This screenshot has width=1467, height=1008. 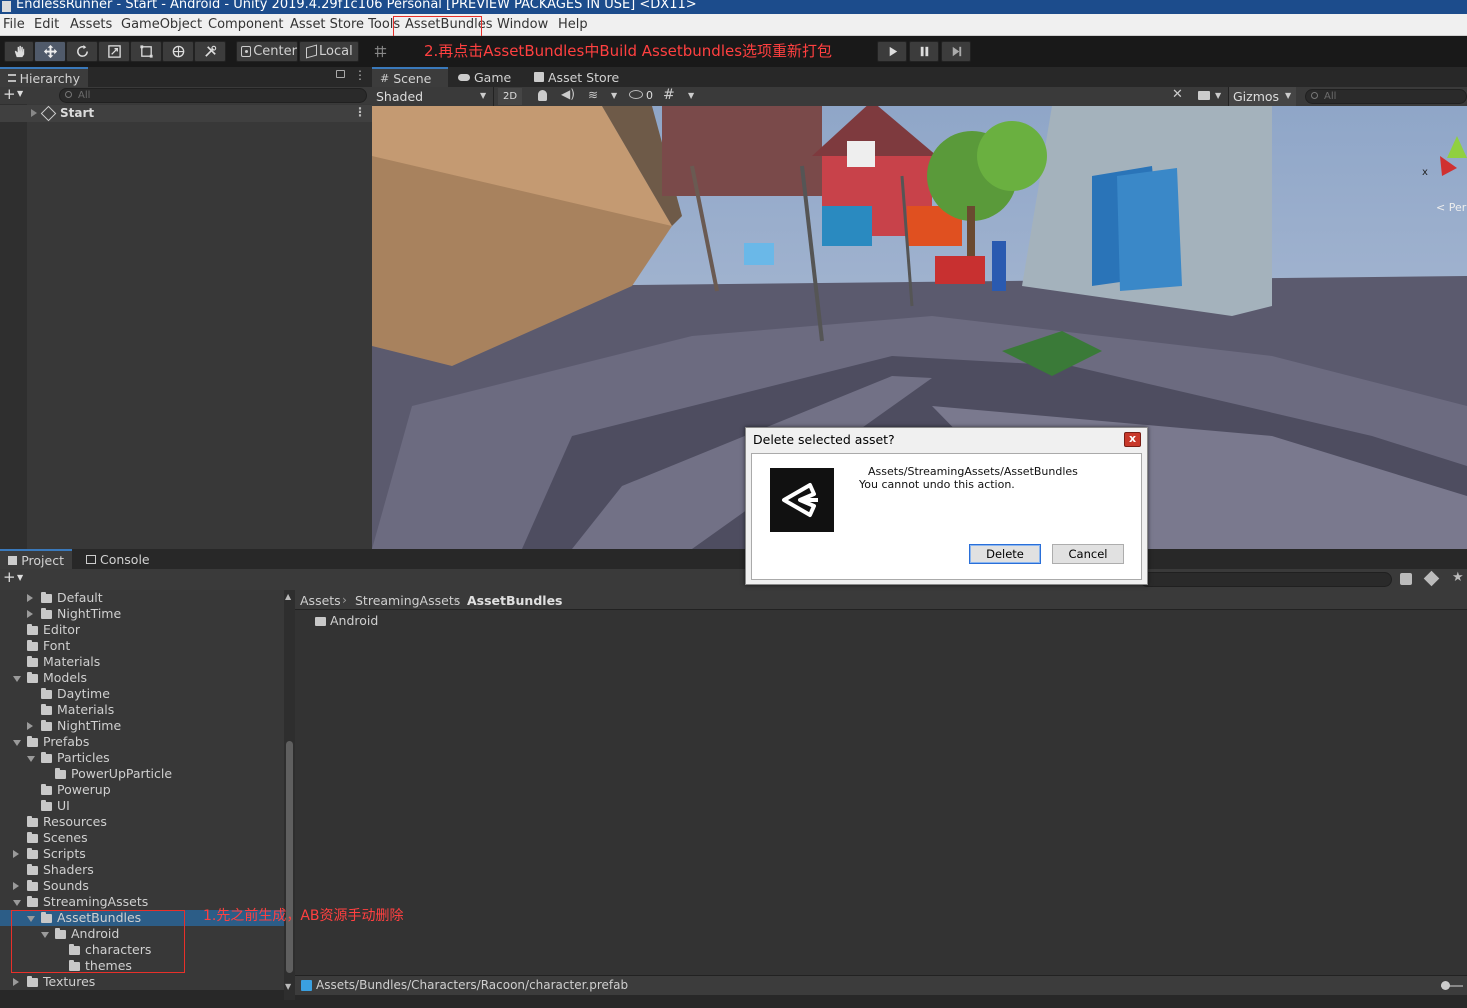 What do you see at coordinates (340, 74) in the screenshot?
I see `lock-icon` at bounding box center [340, 74].